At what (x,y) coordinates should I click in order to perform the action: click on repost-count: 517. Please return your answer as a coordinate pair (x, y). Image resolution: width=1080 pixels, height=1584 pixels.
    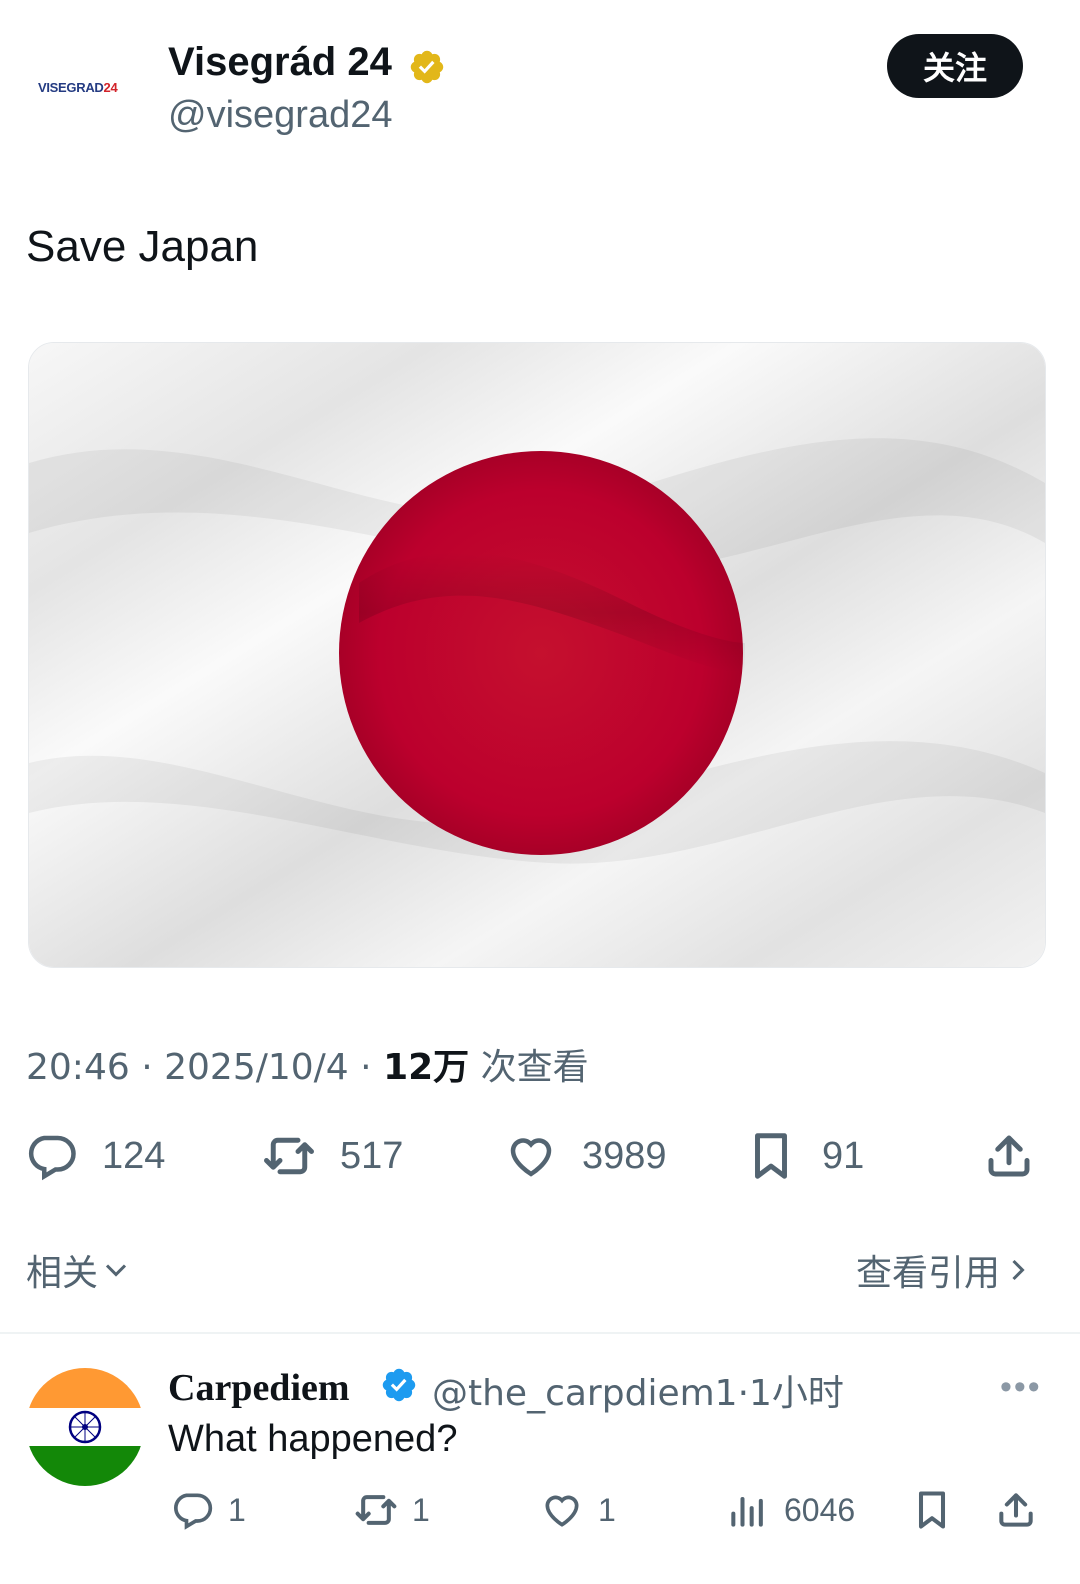
    Looking at the image, I should click on (372, 1155).